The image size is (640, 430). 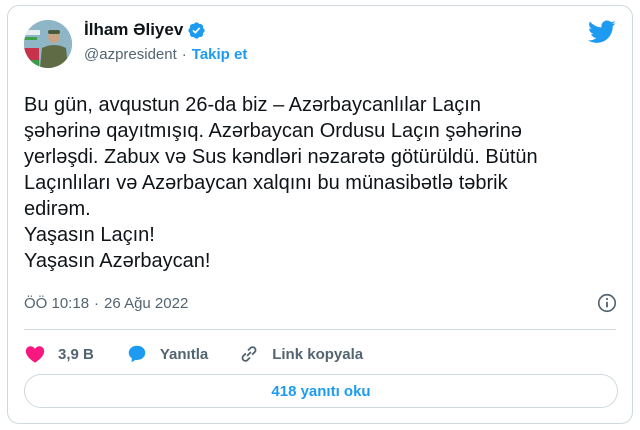 I want to click on avatar-image, so click(x=48, y=44).